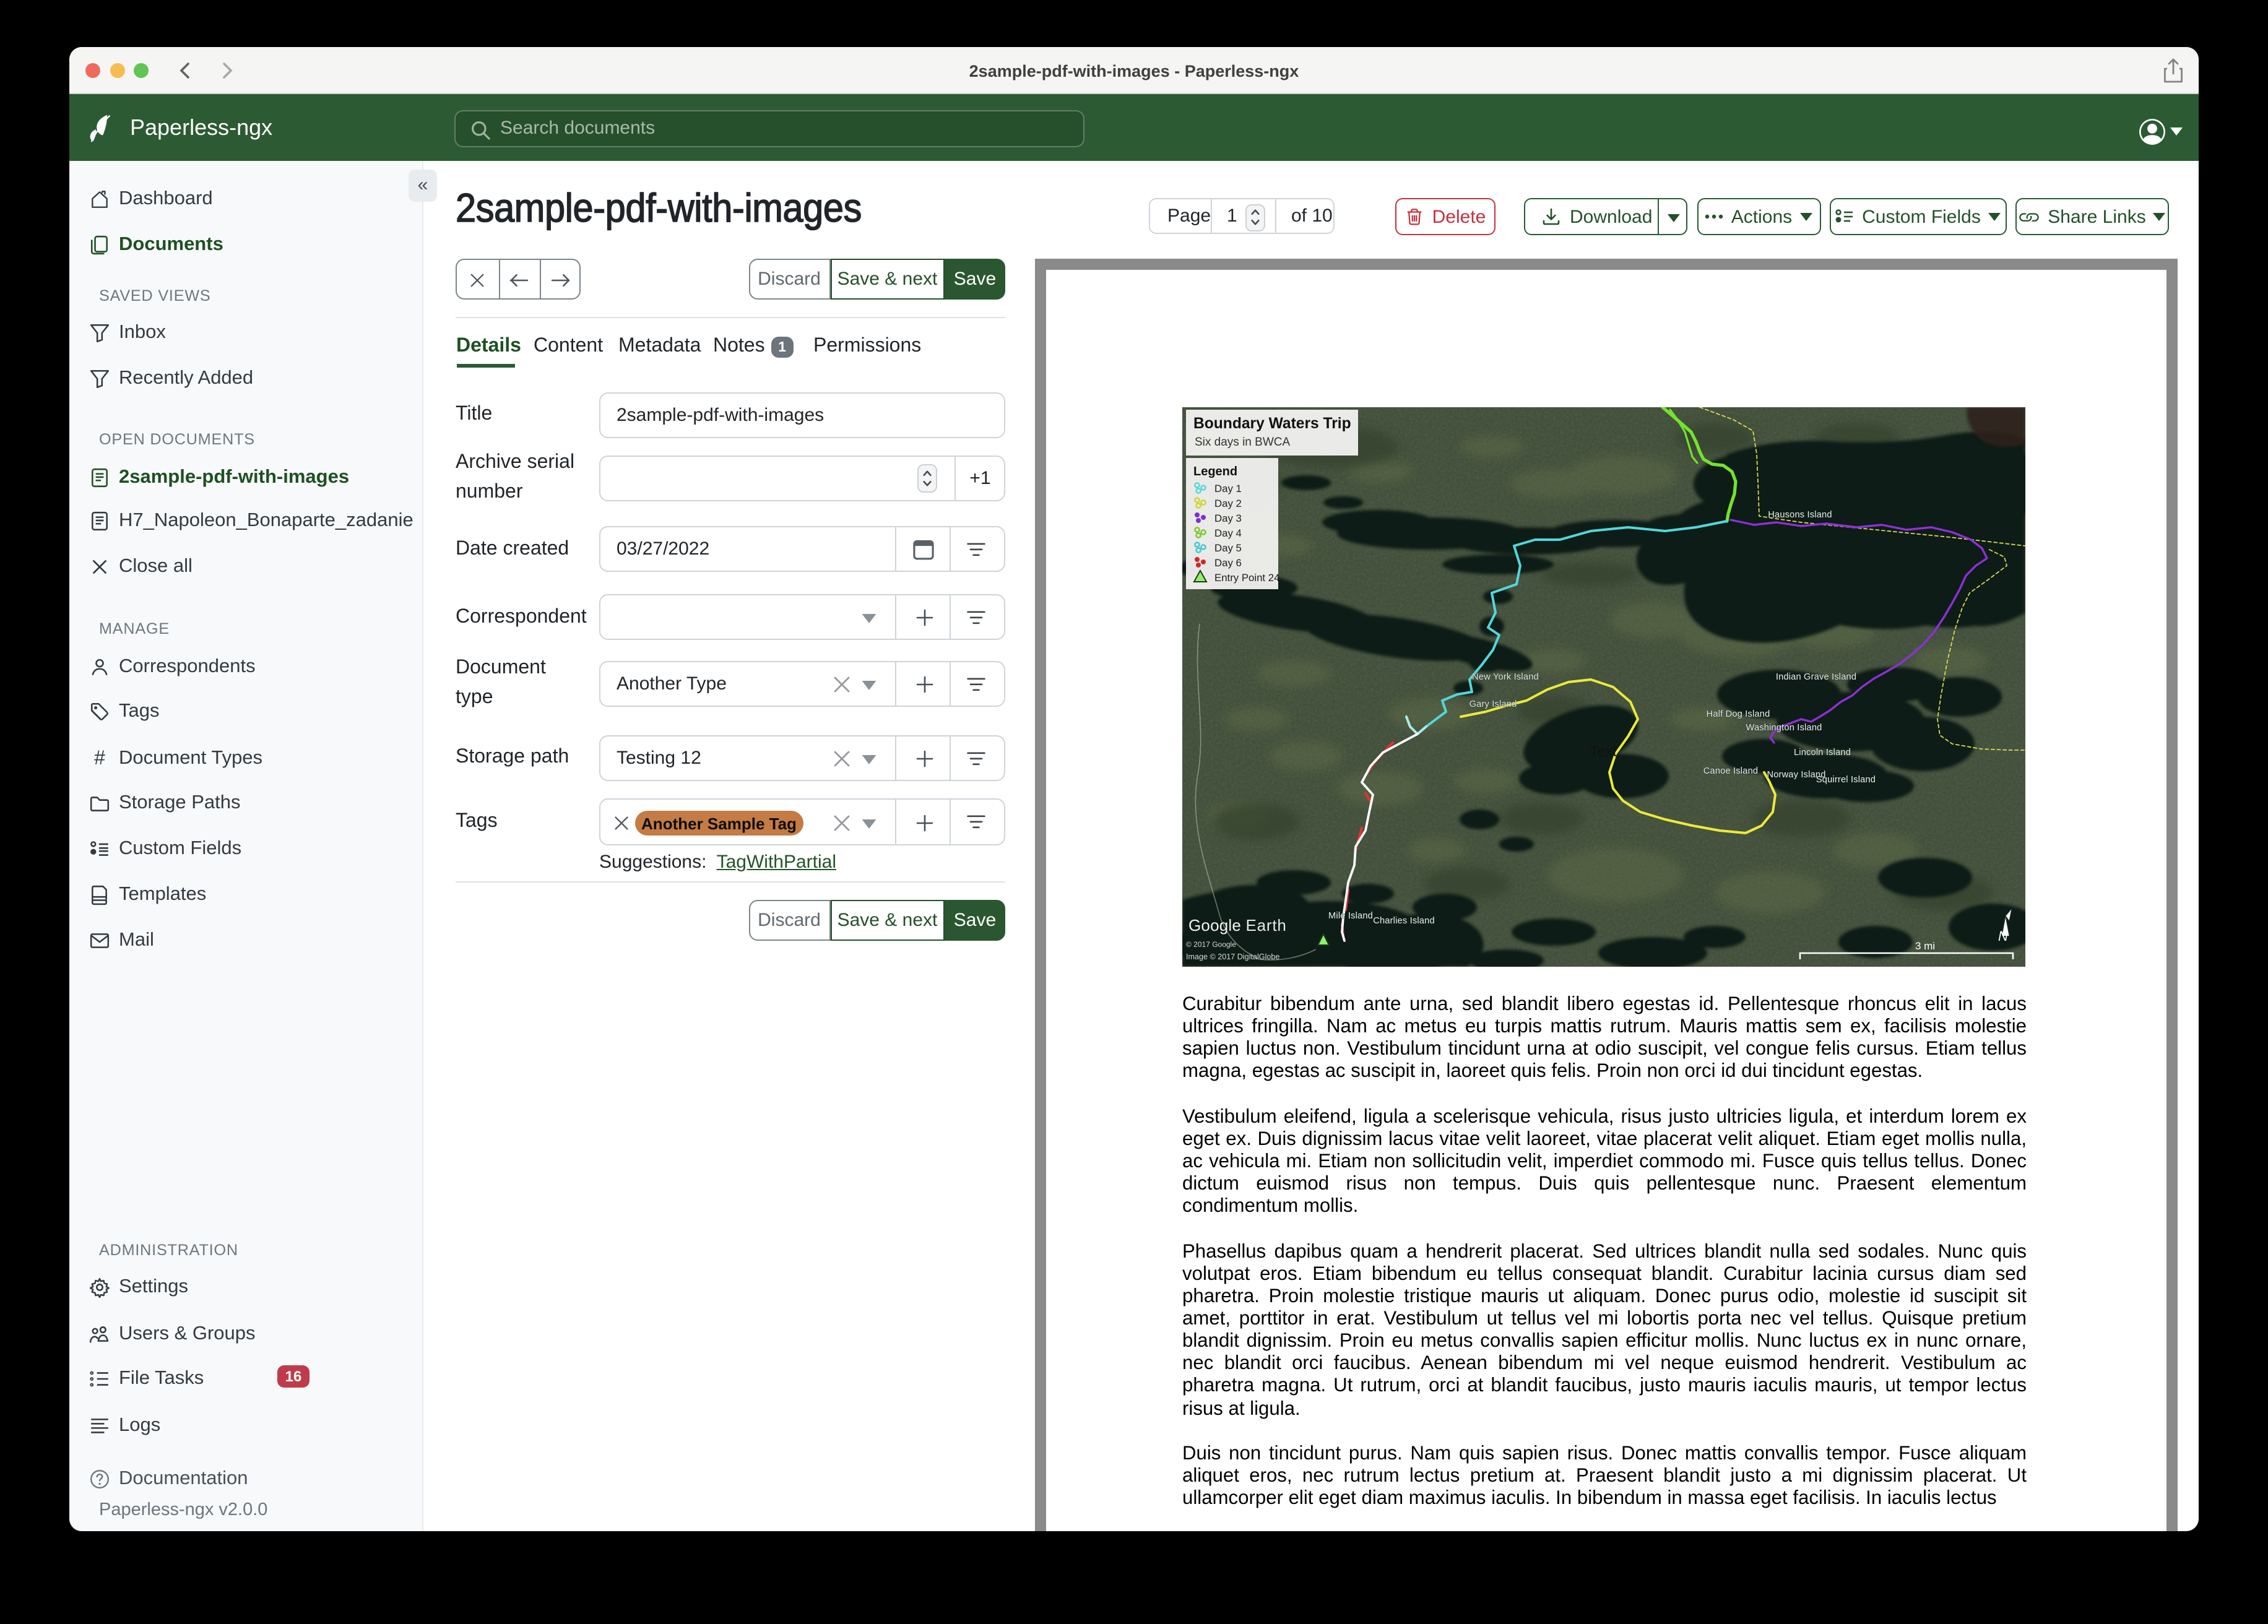  Describe the element at coordinates (1800, 515) in the screenshot. I see `svg-text: Hausons Island` at that location.